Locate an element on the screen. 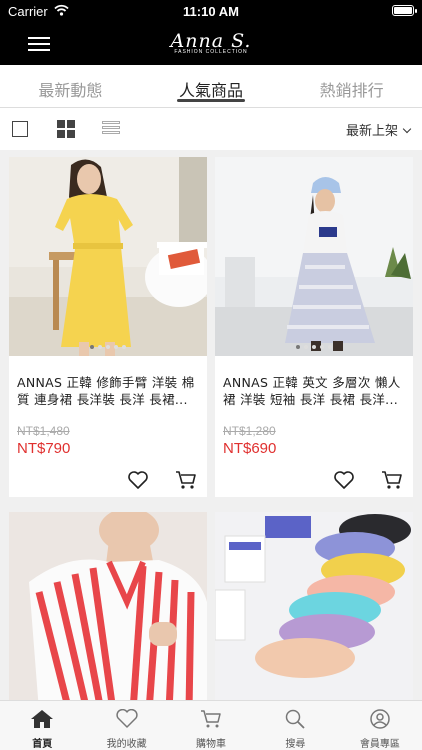  brand-logo: Anna S. FASHION COLLECTION is located at coordinates (211, 42).